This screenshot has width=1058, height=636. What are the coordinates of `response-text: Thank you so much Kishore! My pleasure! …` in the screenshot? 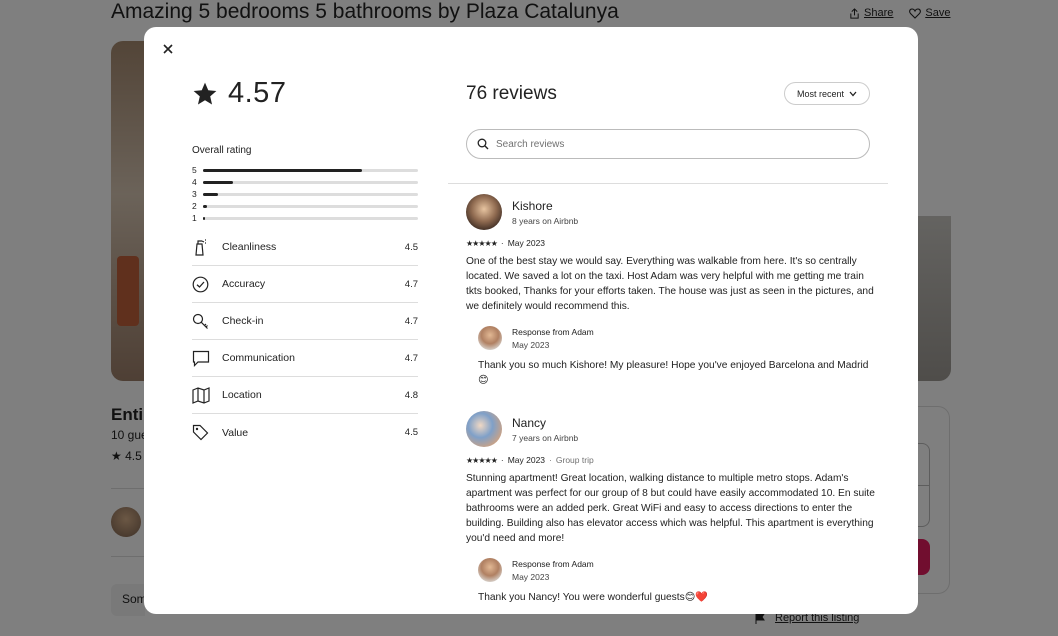 It's located at (673, 373).